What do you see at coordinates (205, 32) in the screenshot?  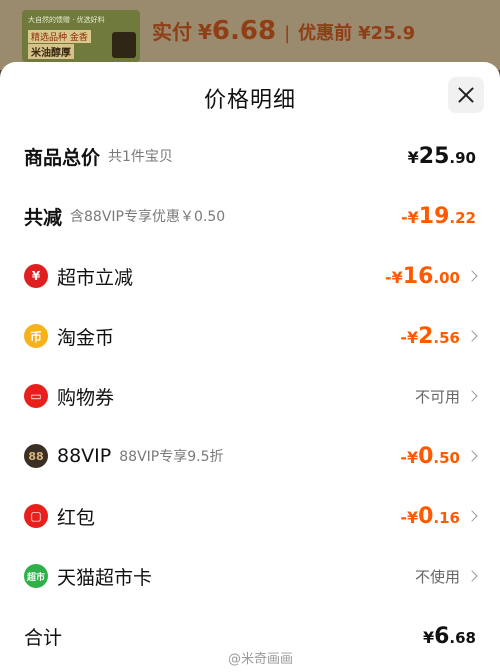 I see `paid-yen: ¥` at bounding box center [205, 32].